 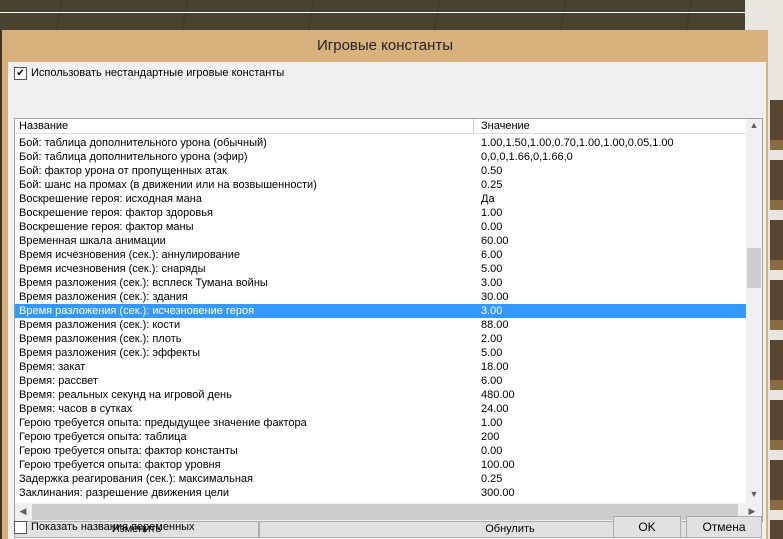 I want to click on show-variable-names-label: Показать названия переменных, so click(x=113, y=527).